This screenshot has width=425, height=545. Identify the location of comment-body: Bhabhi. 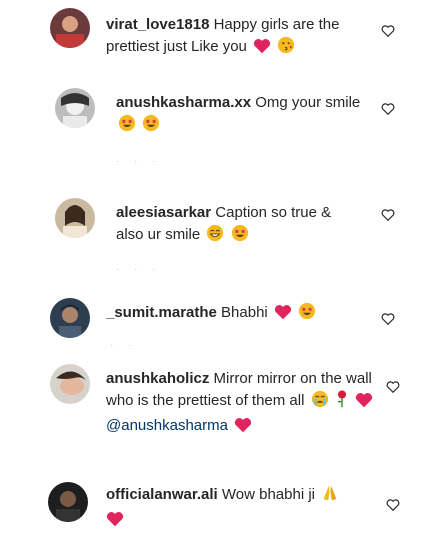
(244, 312).